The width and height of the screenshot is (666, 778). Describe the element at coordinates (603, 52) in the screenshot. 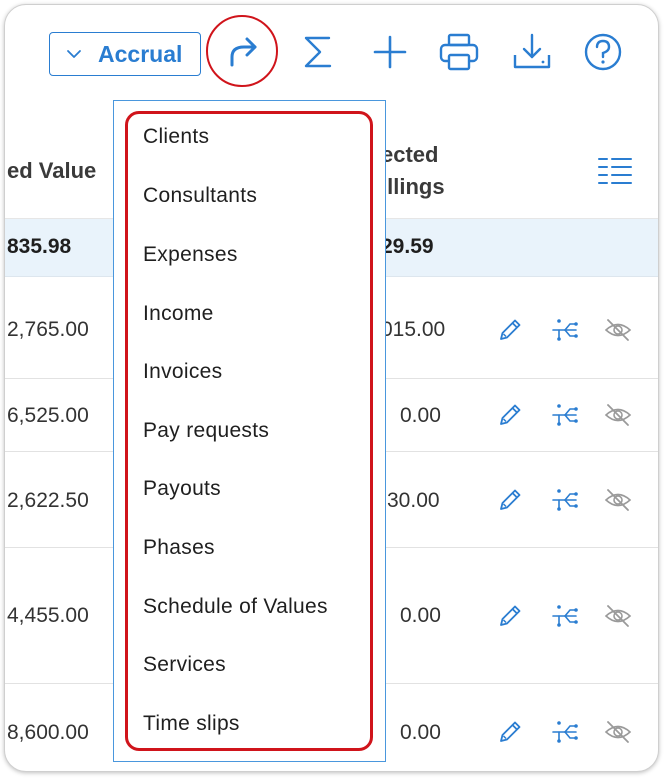

I see `help-icon` at that location.